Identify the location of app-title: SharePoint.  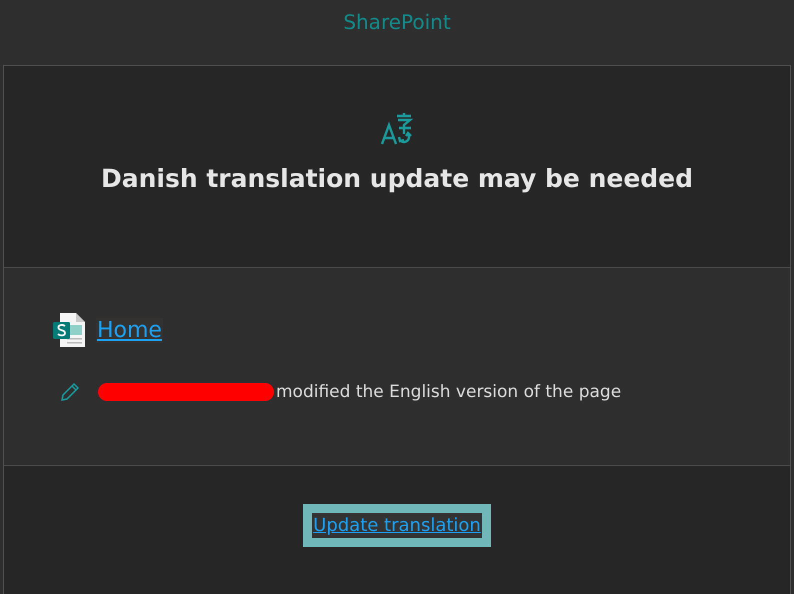
(397, 23).